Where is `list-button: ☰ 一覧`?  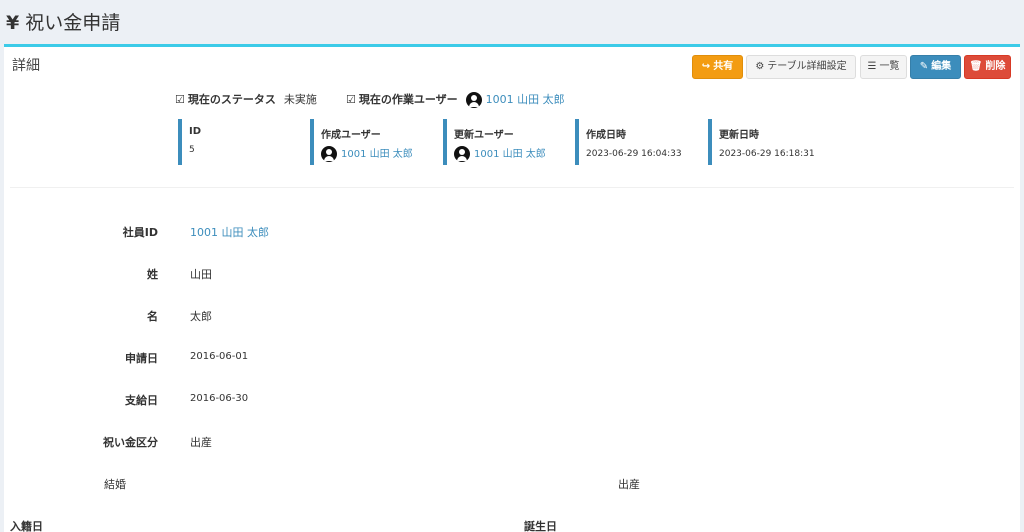 list-button: ☰ 一覧 is located at coordinates (883, 67).